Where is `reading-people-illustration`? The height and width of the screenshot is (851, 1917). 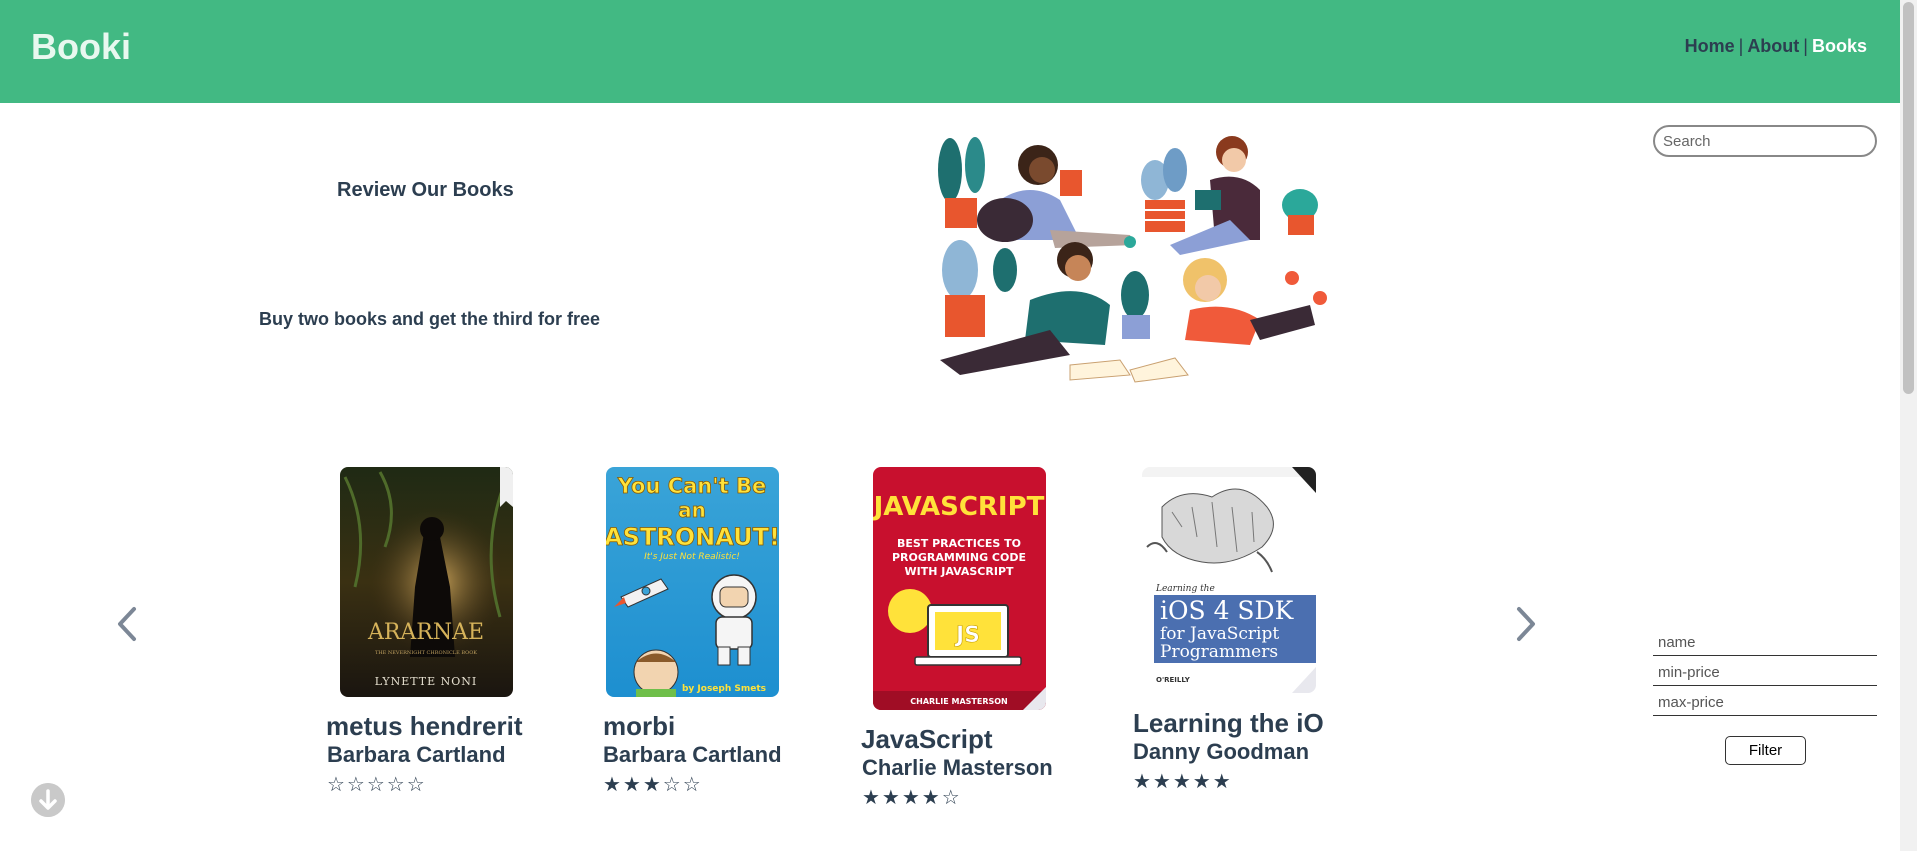 reading-people-illustration is located at coordinates (1132, 259).